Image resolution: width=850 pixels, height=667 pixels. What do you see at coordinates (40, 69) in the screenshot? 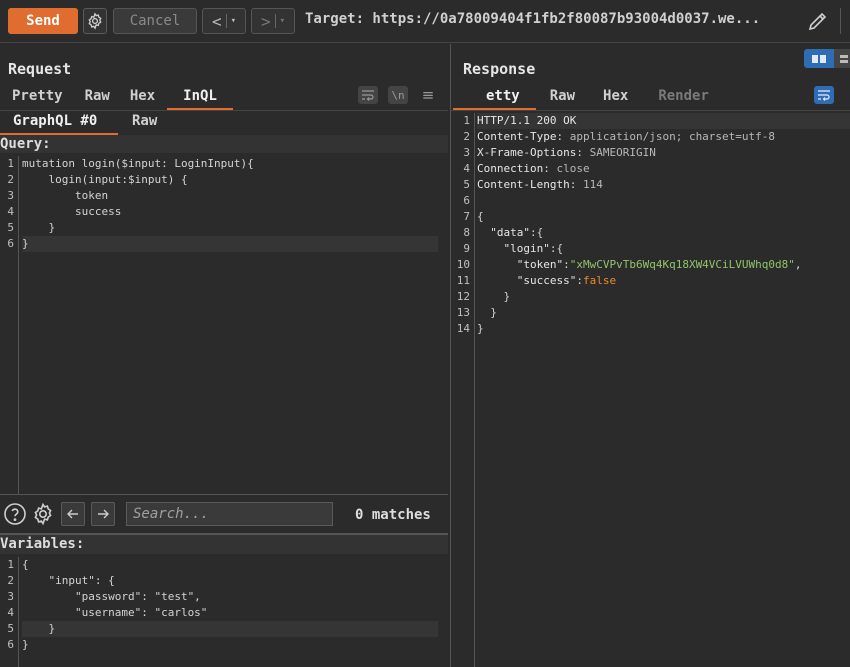
I see `request-title: Request` at bounding box center [40, 69].